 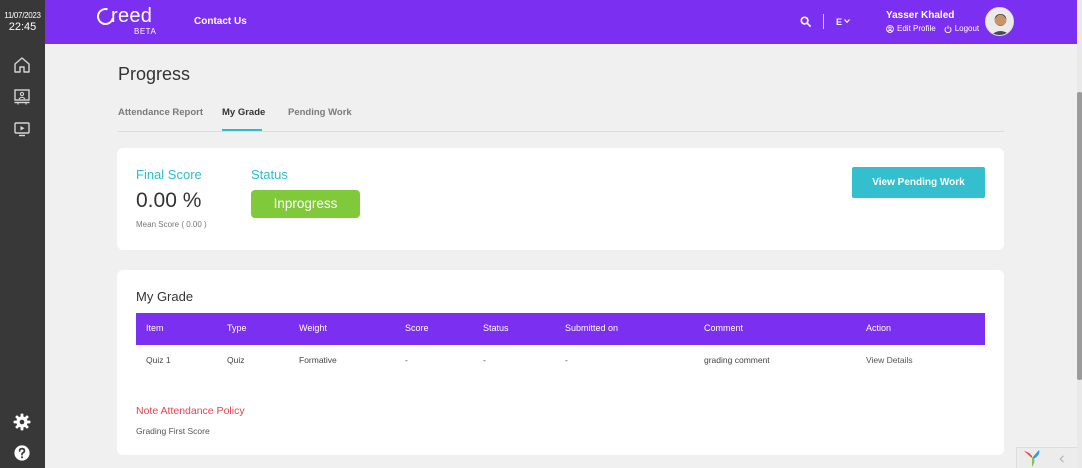 I want to click on cell-comment: grading comment, so click(x=737, y=360).